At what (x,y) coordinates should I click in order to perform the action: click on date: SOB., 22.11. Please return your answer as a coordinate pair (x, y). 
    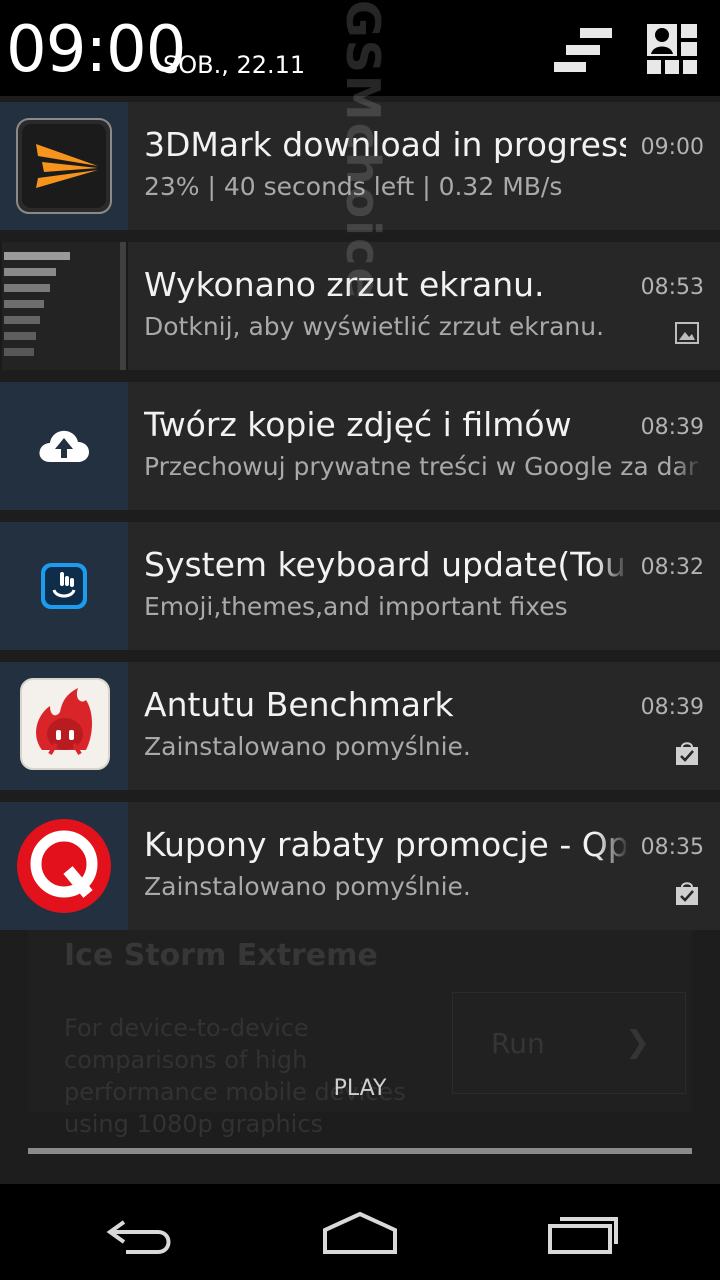
    Looking at the image, I should click on (234, 65).